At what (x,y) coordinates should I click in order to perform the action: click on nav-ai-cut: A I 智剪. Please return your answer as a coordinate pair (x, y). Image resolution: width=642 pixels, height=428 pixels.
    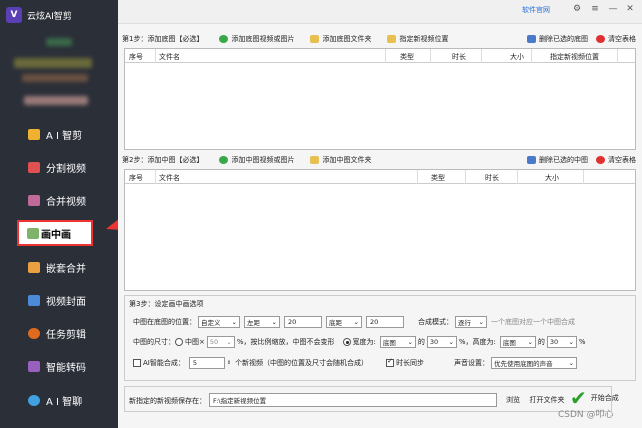
    Looking at the image, I should click on (59, 134).